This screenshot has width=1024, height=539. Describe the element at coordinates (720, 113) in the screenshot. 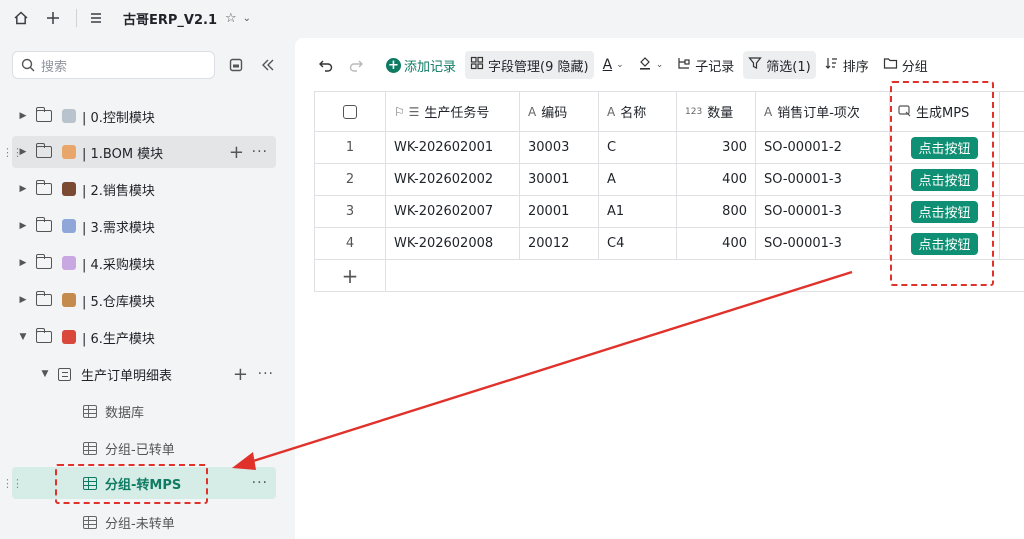

I see `column-header-label: 数量` at that location.